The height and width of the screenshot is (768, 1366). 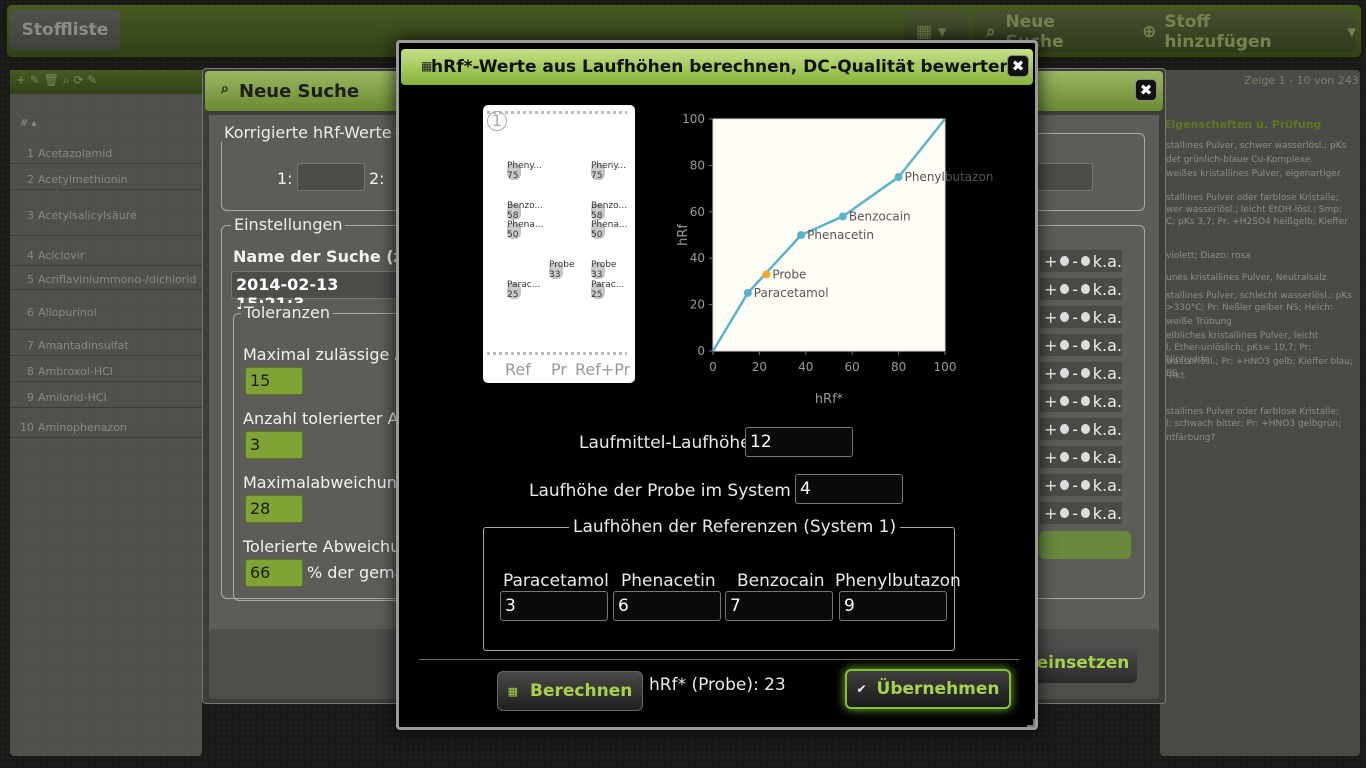 I want to click on y-tick-label: 100, so click(x=693, y=119).